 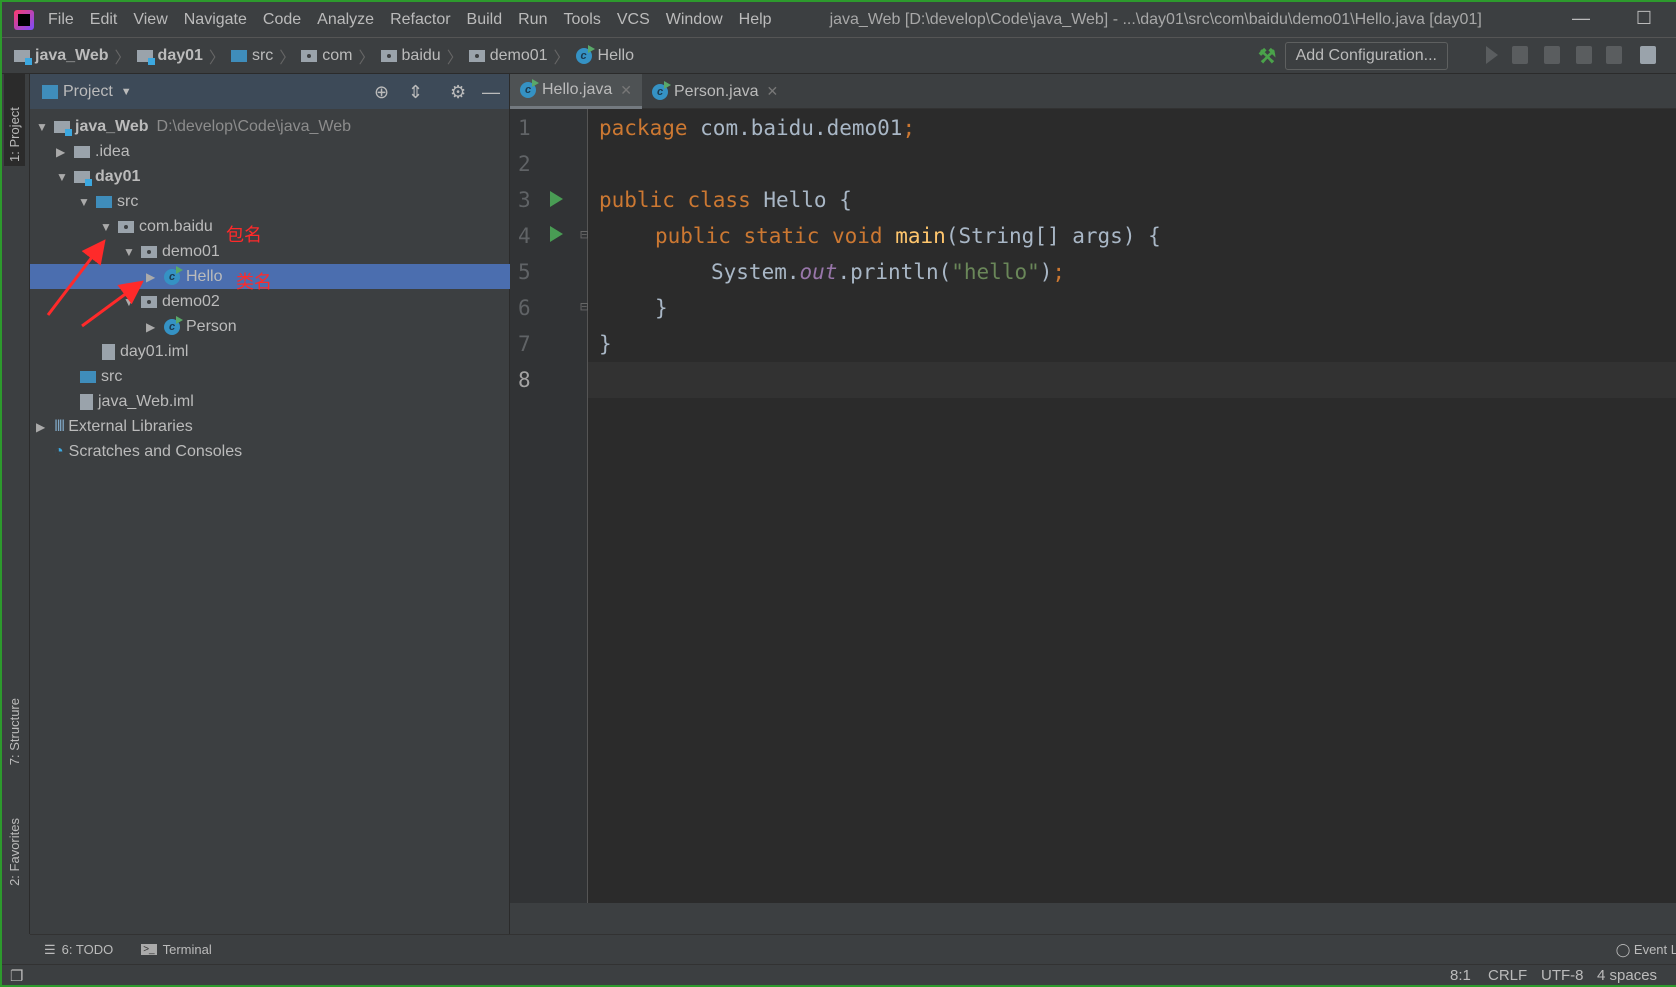 I want to click on left-tool-strip: 1: Project 7: Structure 2: Favorites, so click(x=16, y=504).